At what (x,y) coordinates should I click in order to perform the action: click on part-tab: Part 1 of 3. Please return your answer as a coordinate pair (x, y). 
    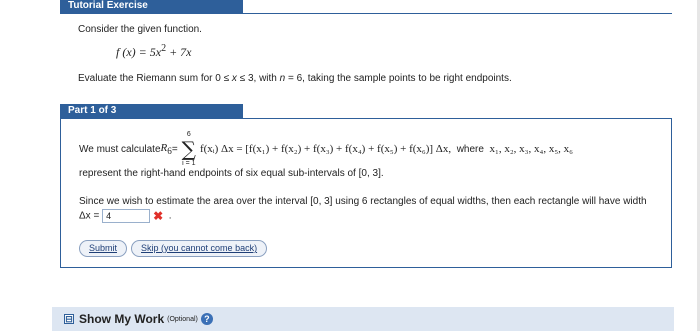
    Looking at the image, I should click on (151, 111).